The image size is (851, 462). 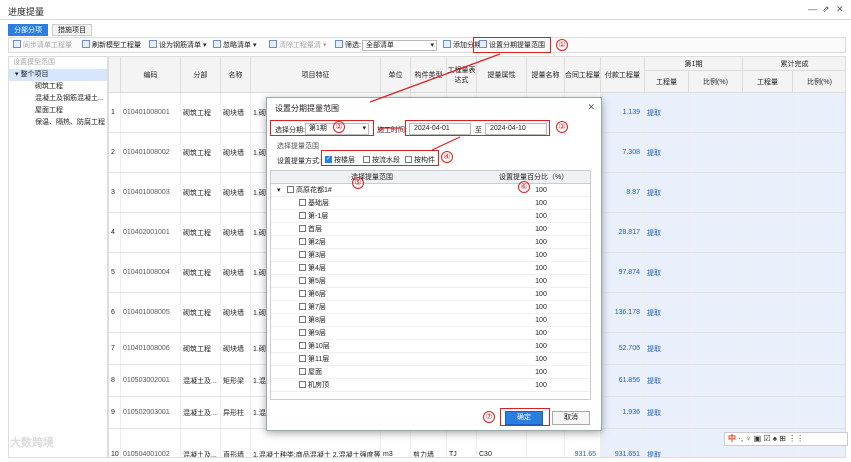 I want to click on watermark-logo: 大数跨境, so click(x=32, y=443).